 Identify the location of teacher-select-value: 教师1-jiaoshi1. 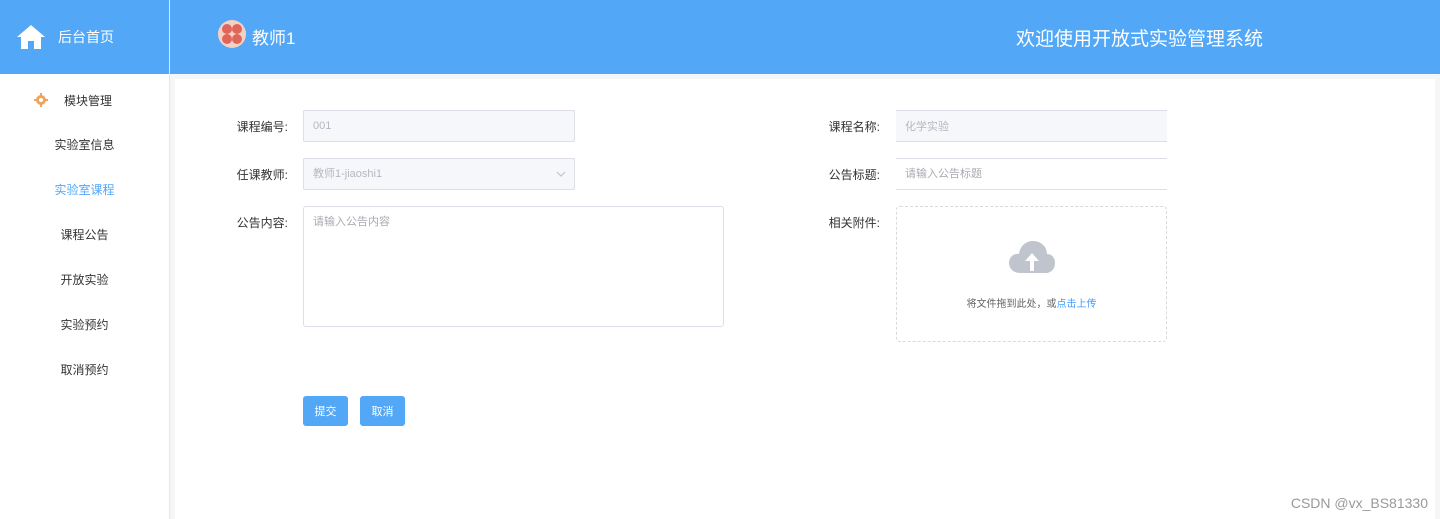
(348, 174).